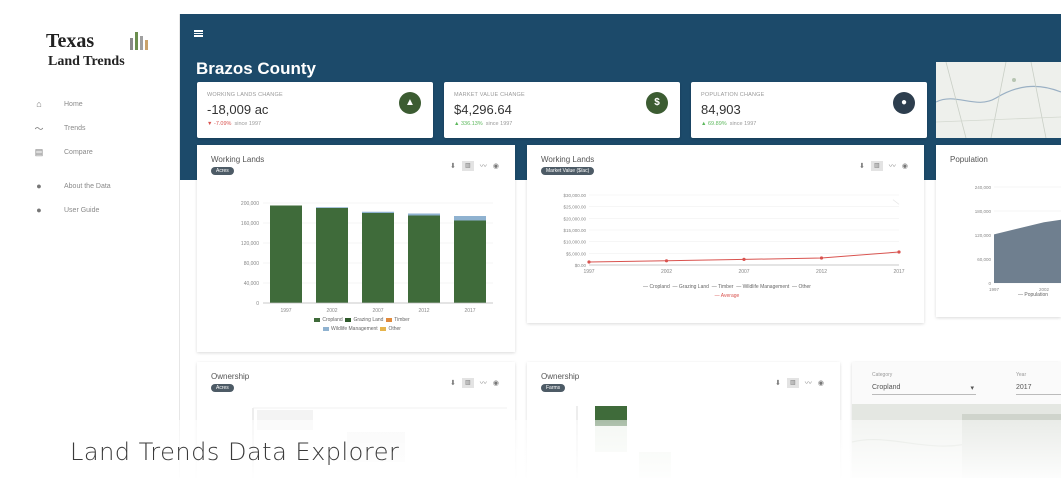 The height and width of the screenshot is (478, 1061). I want to click on y-tick-label: $25,000.00, so click(574, 207).